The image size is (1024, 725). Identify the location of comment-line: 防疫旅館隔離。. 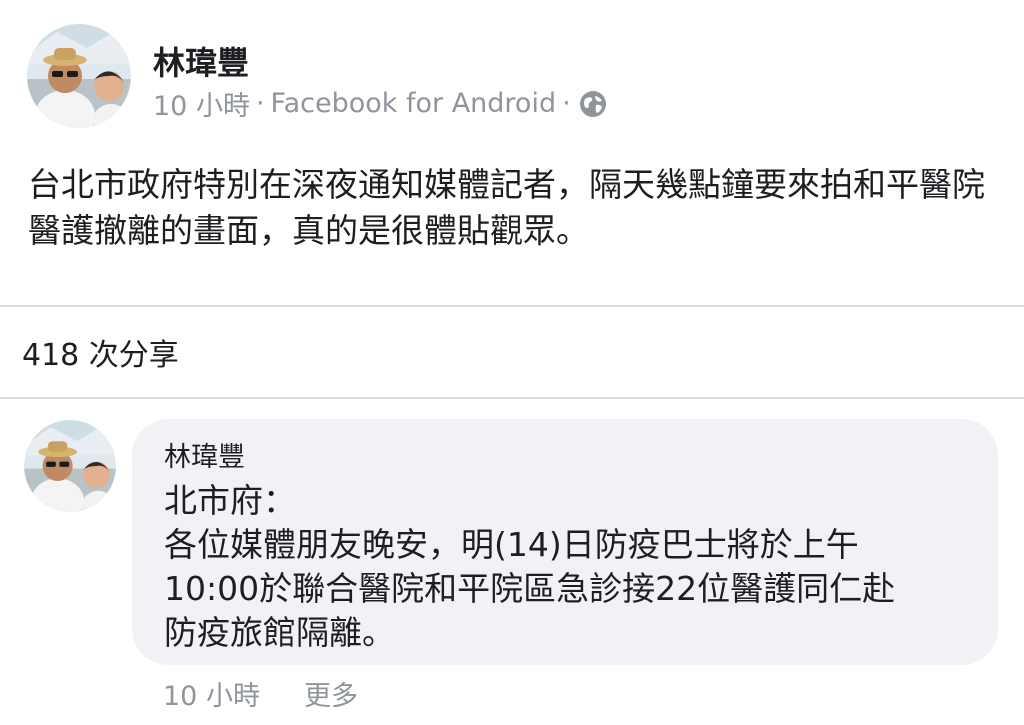
(279, 632).